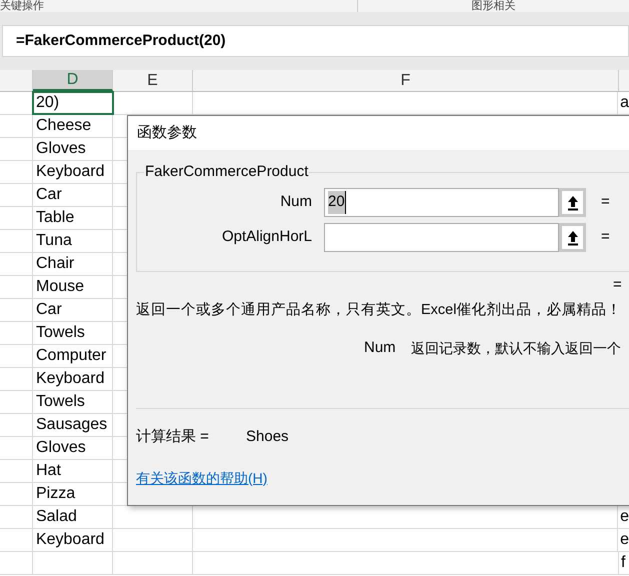  Describe the element at coordinates (153, 80) in the screenshot. I see `column-header: E` at that location.